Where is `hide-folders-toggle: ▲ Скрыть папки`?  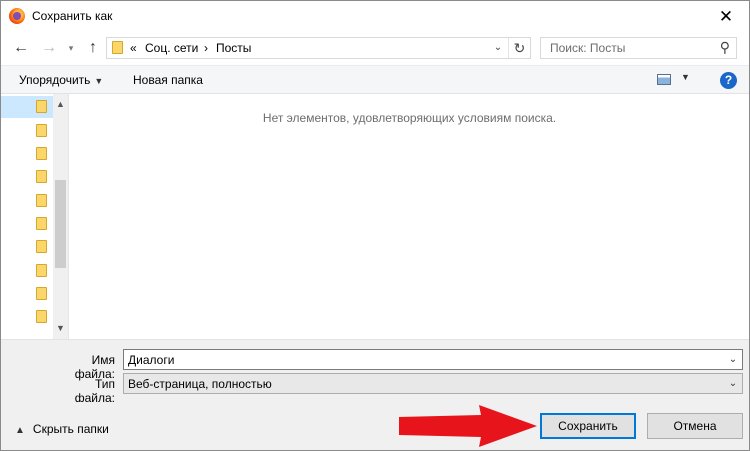 hide-folders-toggle: ▲ Скрыть папки is located at coordinates (62, 429).